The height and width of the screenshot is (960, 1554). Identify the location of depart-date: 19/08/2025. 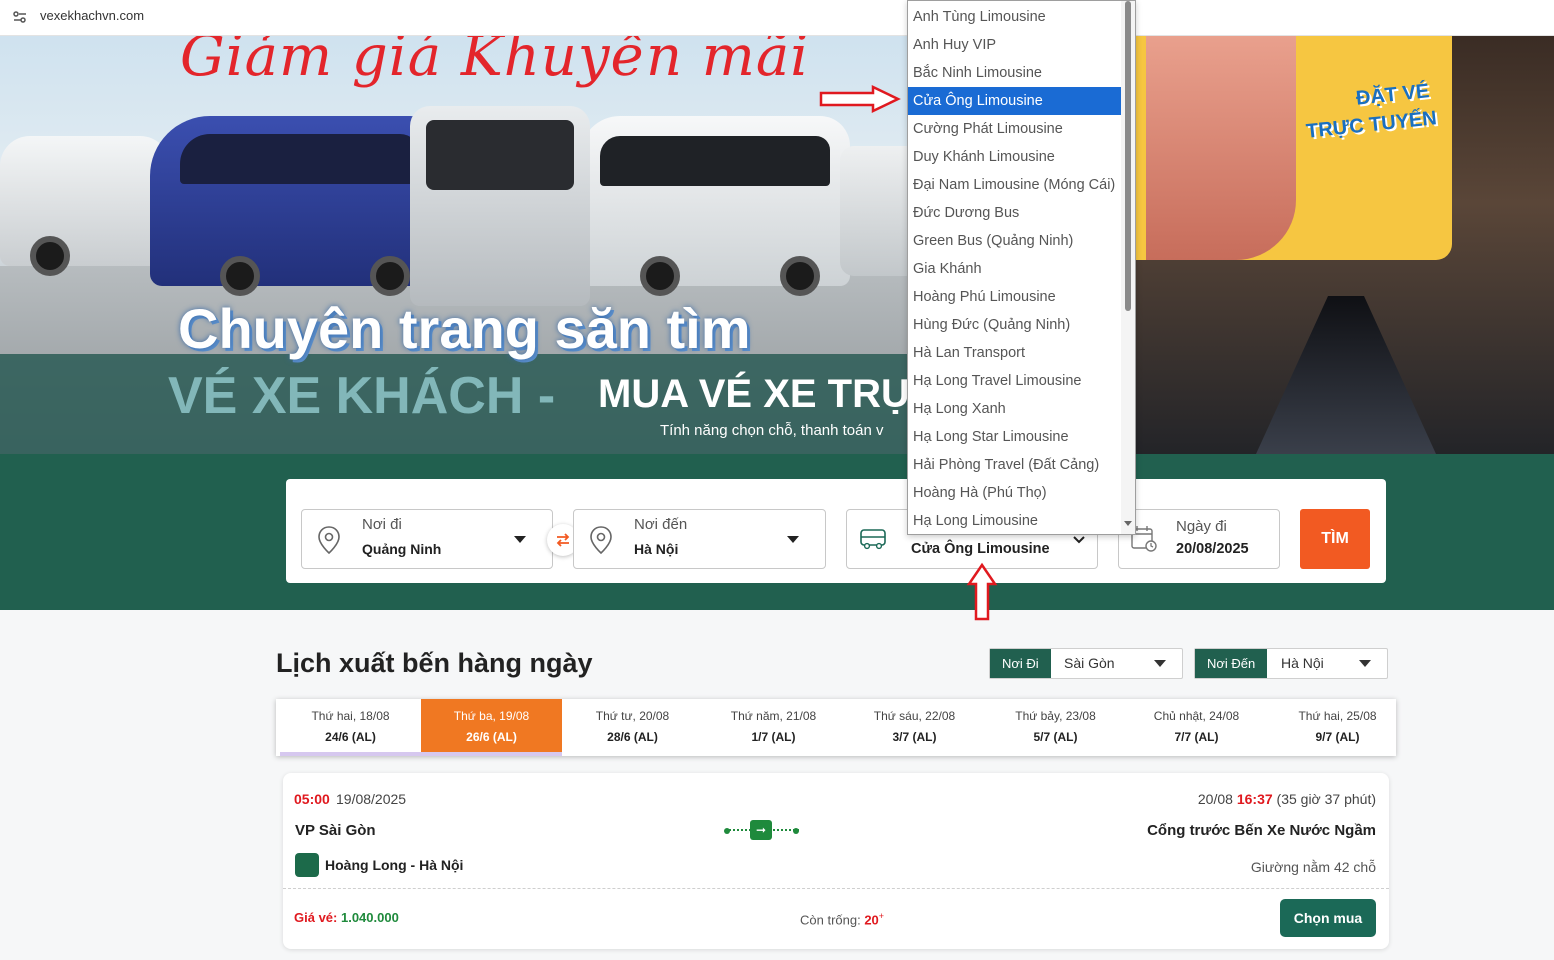
(371, 799).